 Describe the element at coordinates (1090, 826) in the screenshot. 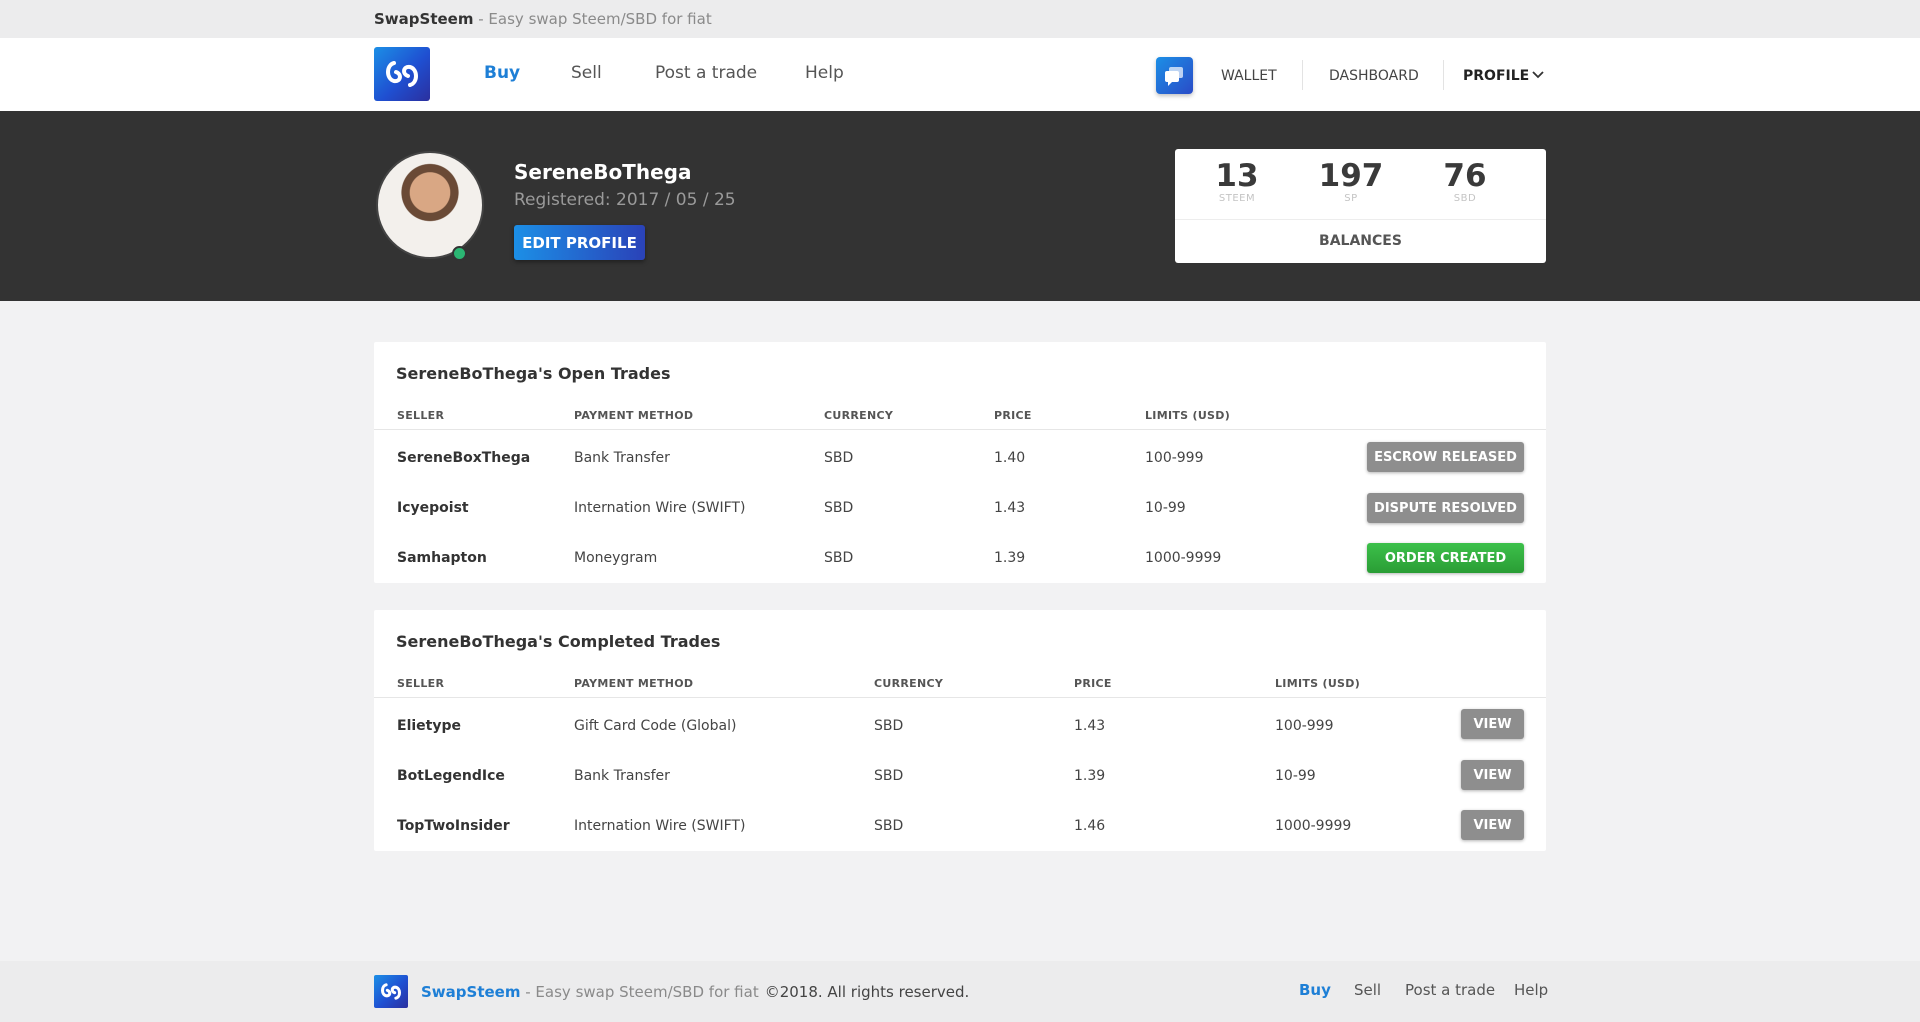

I see `price: 1.46` at that location.